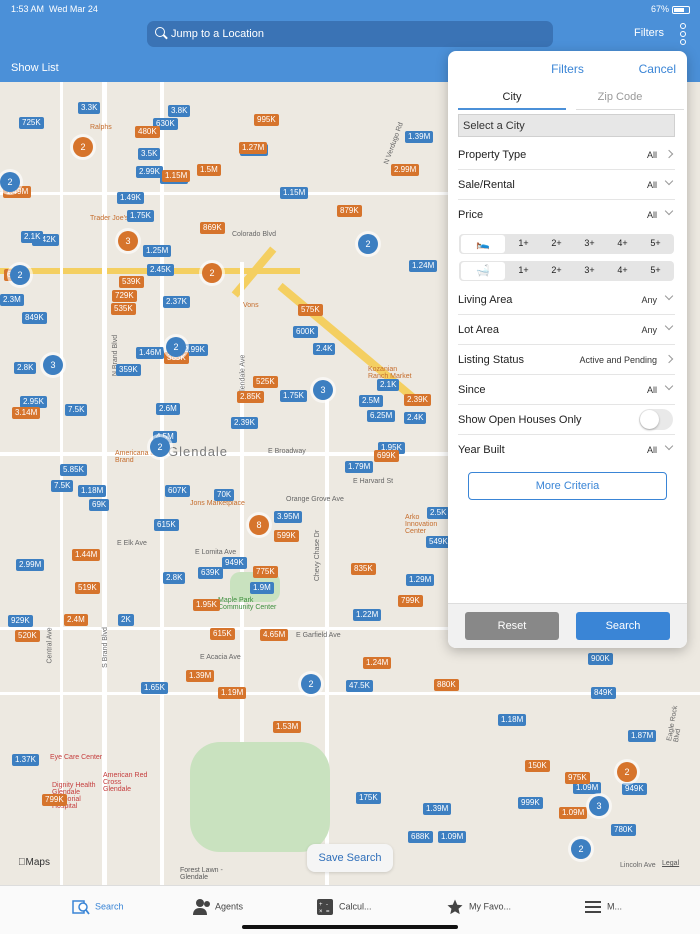 This screenshot has height=934, width=700. What do you see at coordinates (149, 172) in the screenshot?
I see `blue-price-pin: 2.99K` at bounding box center [149, 172].